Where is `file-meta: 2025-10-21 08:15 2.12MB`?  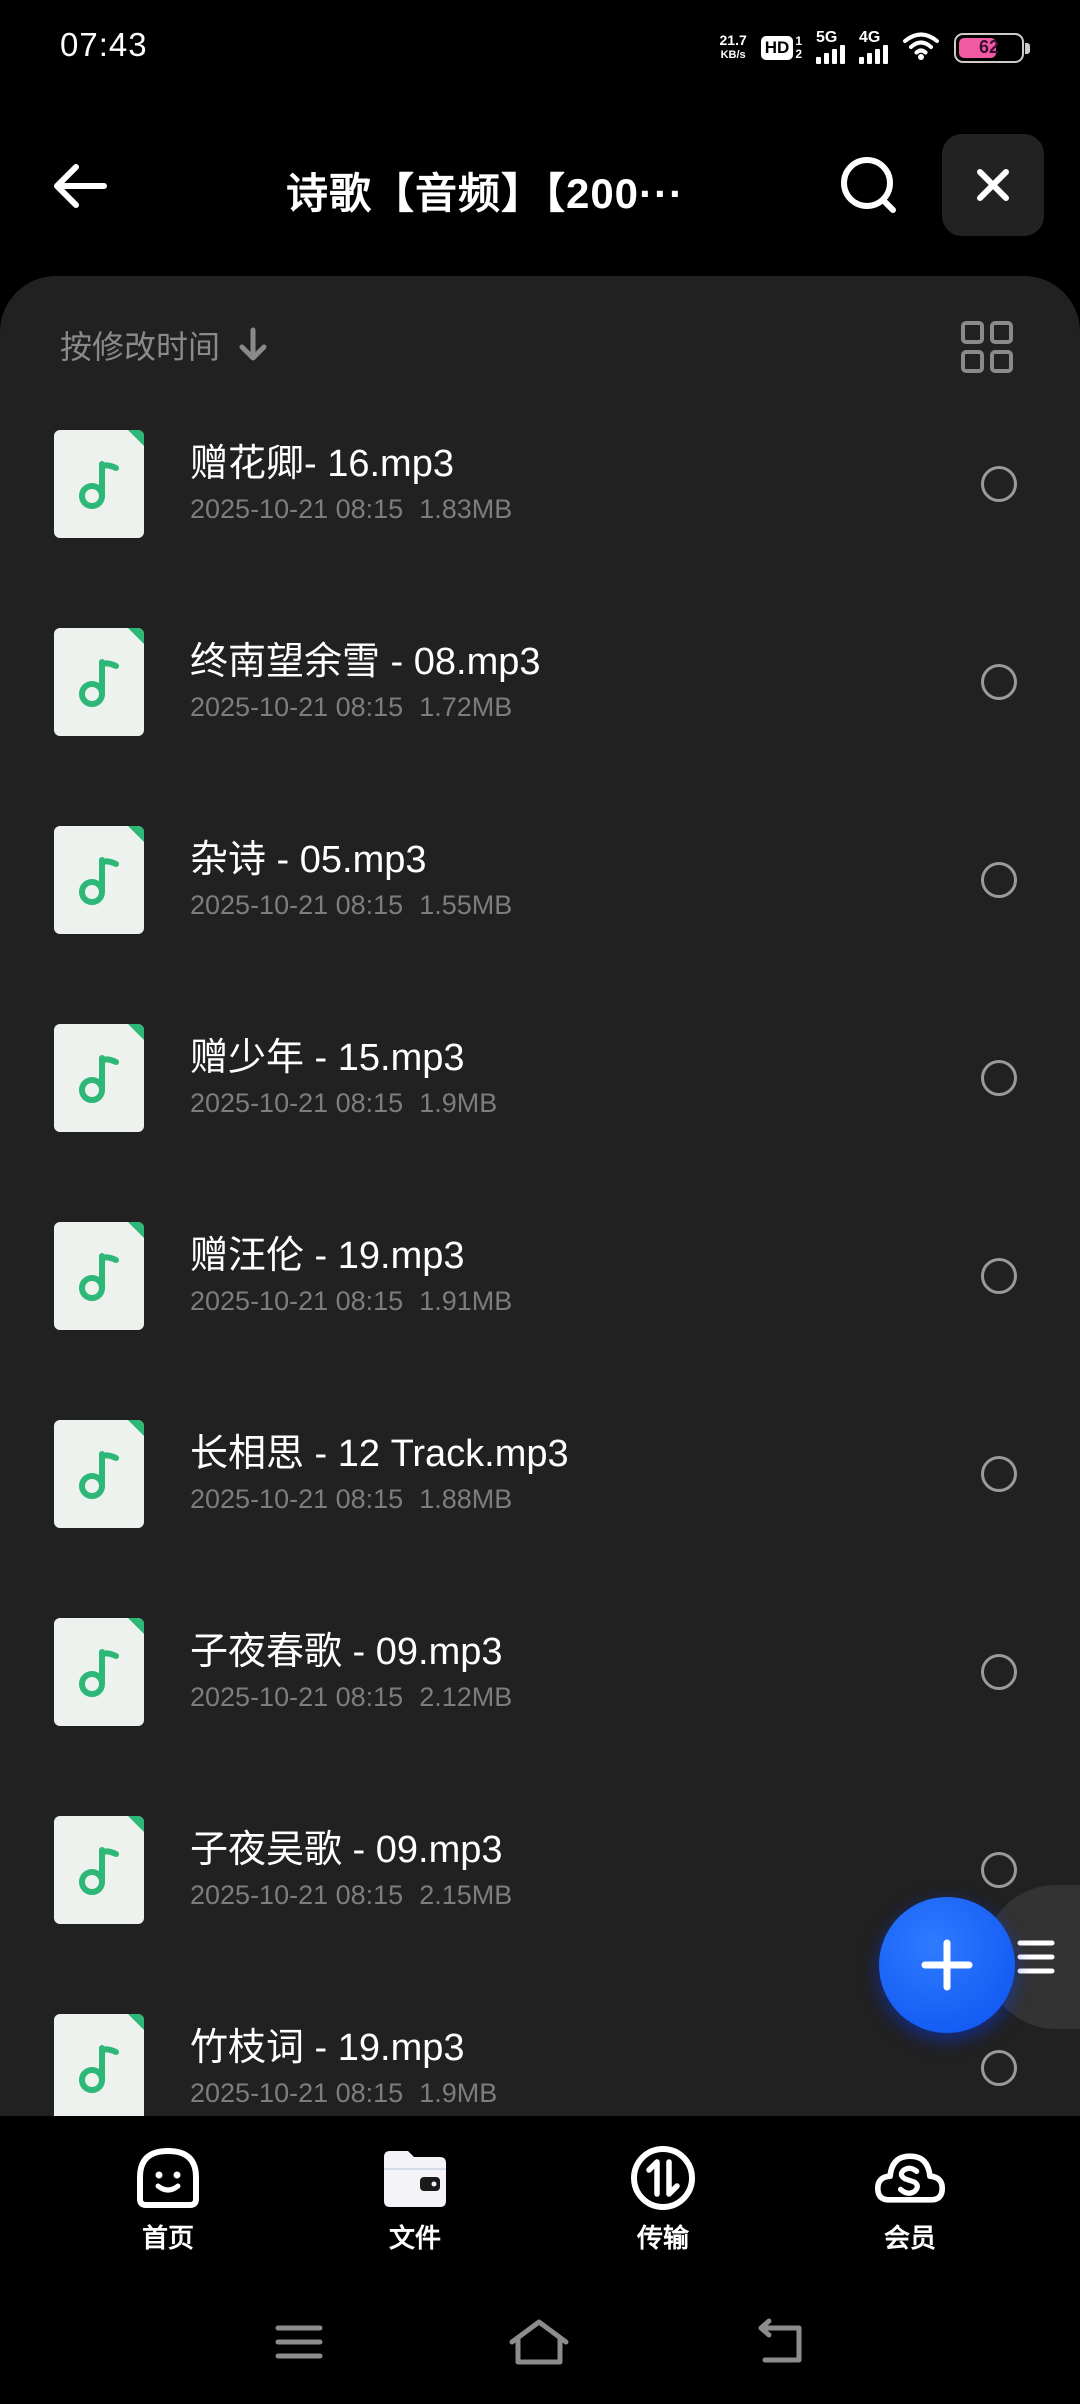
file-meta: 2025-10-21 08:15 2.12MB is located at coordinates (351, 1697).